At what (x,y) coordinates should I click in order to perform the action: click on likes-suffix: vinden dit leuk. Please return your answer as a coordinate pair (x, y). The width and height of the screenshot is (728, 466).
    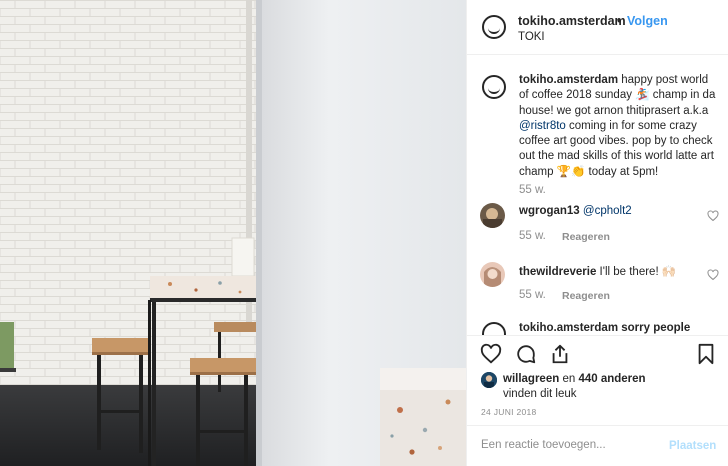
    Looking at the image, I should click on (540, 394).